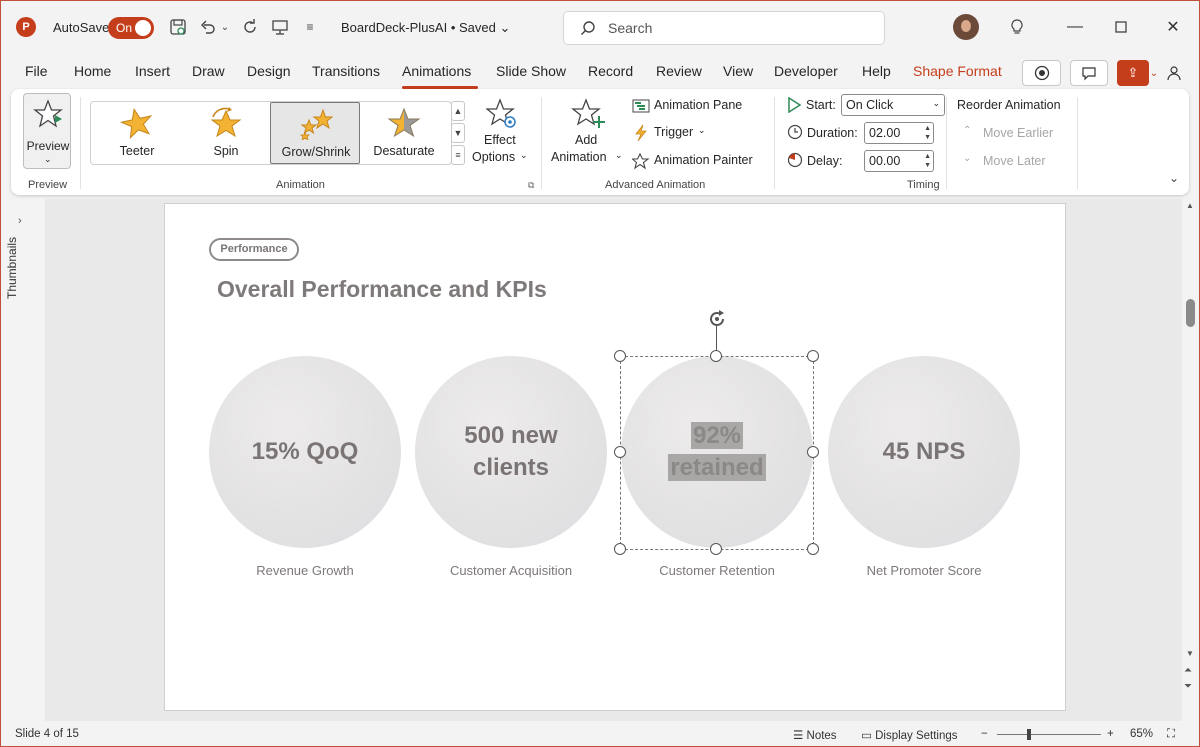 This screenshot has height=747, width=1200. What do you see at coordinates (36, 71) in the screenshot?
I see `tab-file: File` at bounding box center [36, 71].